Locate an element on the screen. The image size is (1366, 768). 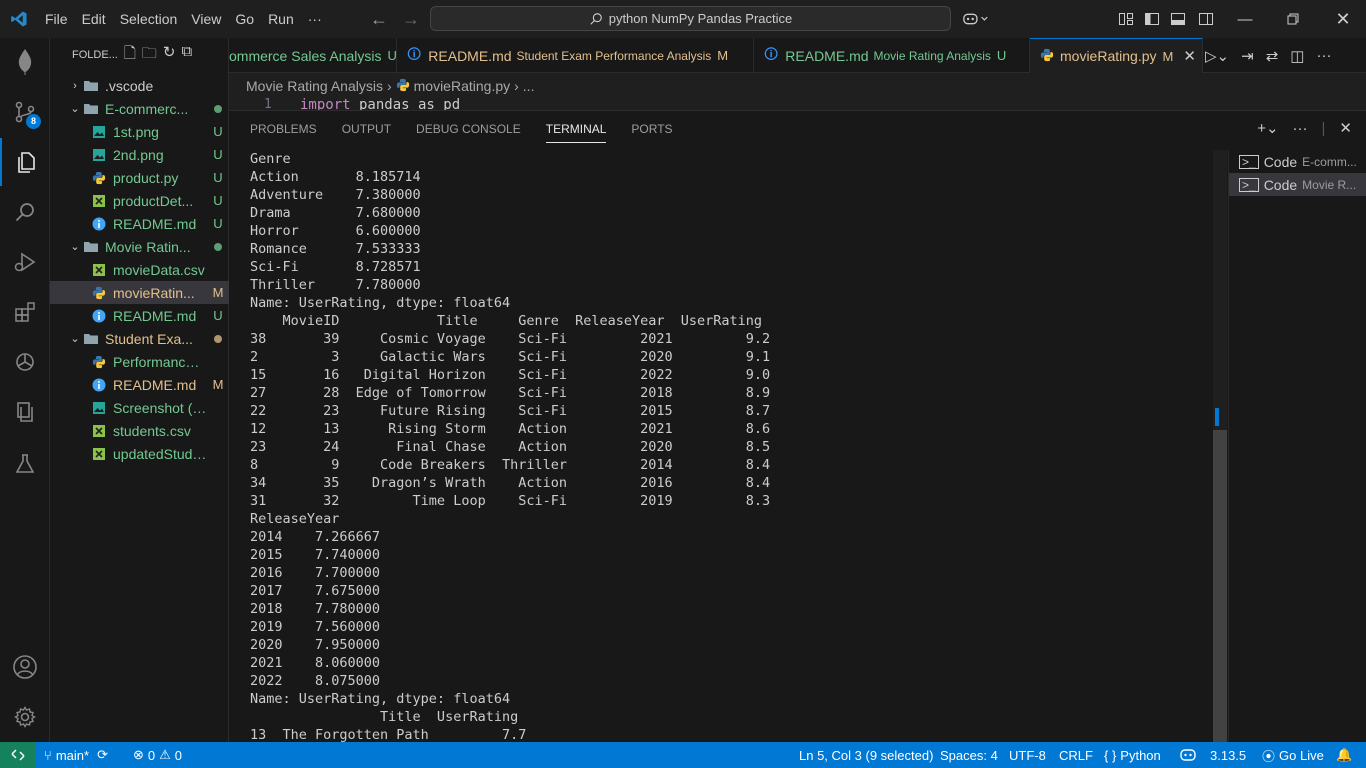
split-editor-icon: ◫ is located at coordinates (1297, 56).